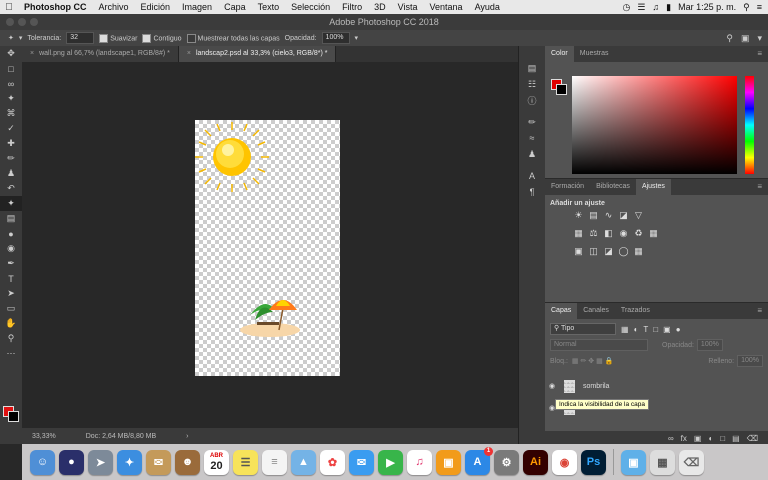 The width and height of the screenshot is (768, 480). Describe the element at coordinates (332, 462) in the screenshot. I see `photos-icon: ✿` at that location.